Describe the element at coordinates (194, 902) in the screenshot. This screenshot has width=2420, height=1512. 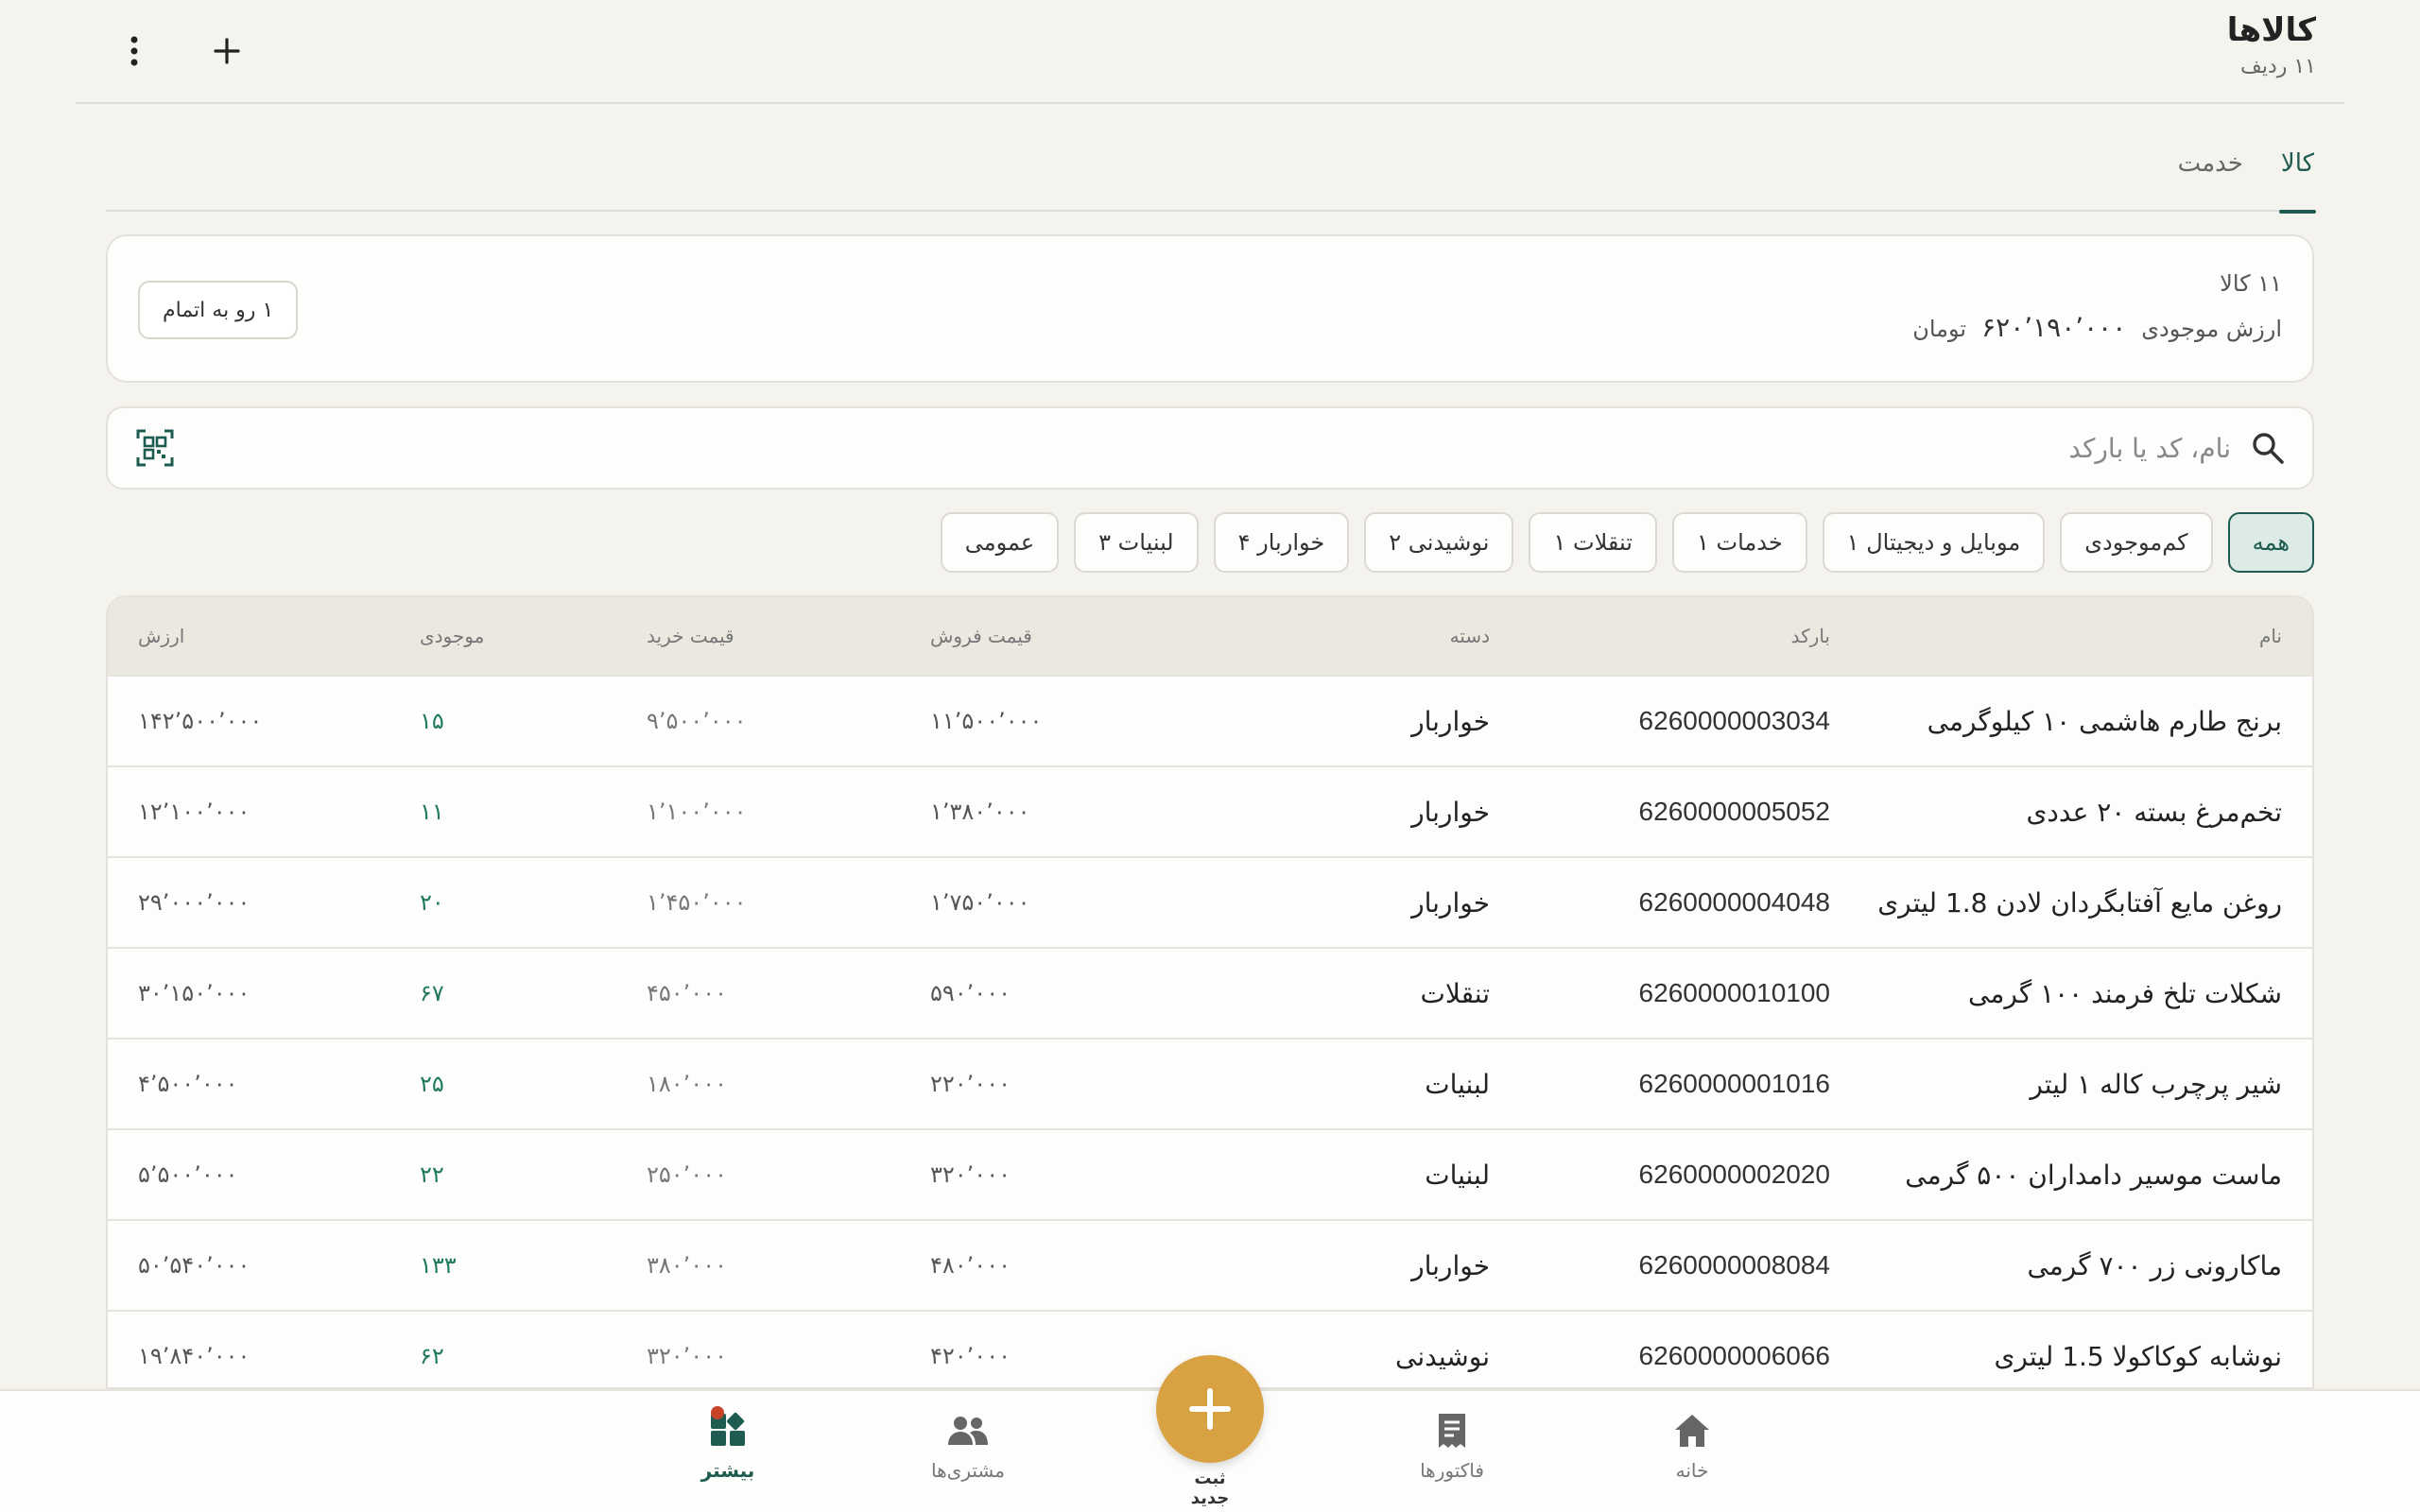
I see `cell-value: ۲۹٬۰۰۰٬۰۰۰` at that location.